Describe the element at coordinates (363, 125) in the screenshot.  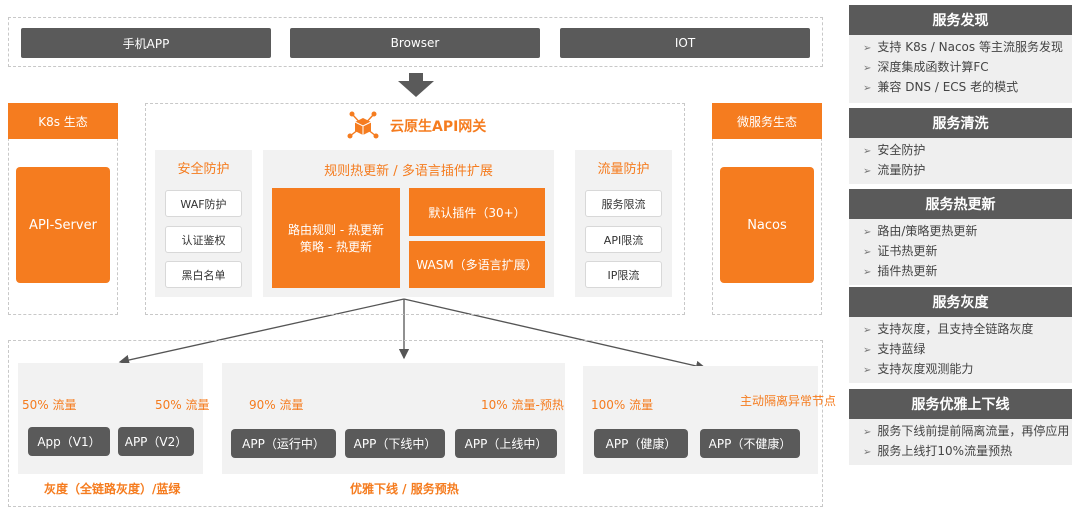
I see `cube-network-icon` at that location.